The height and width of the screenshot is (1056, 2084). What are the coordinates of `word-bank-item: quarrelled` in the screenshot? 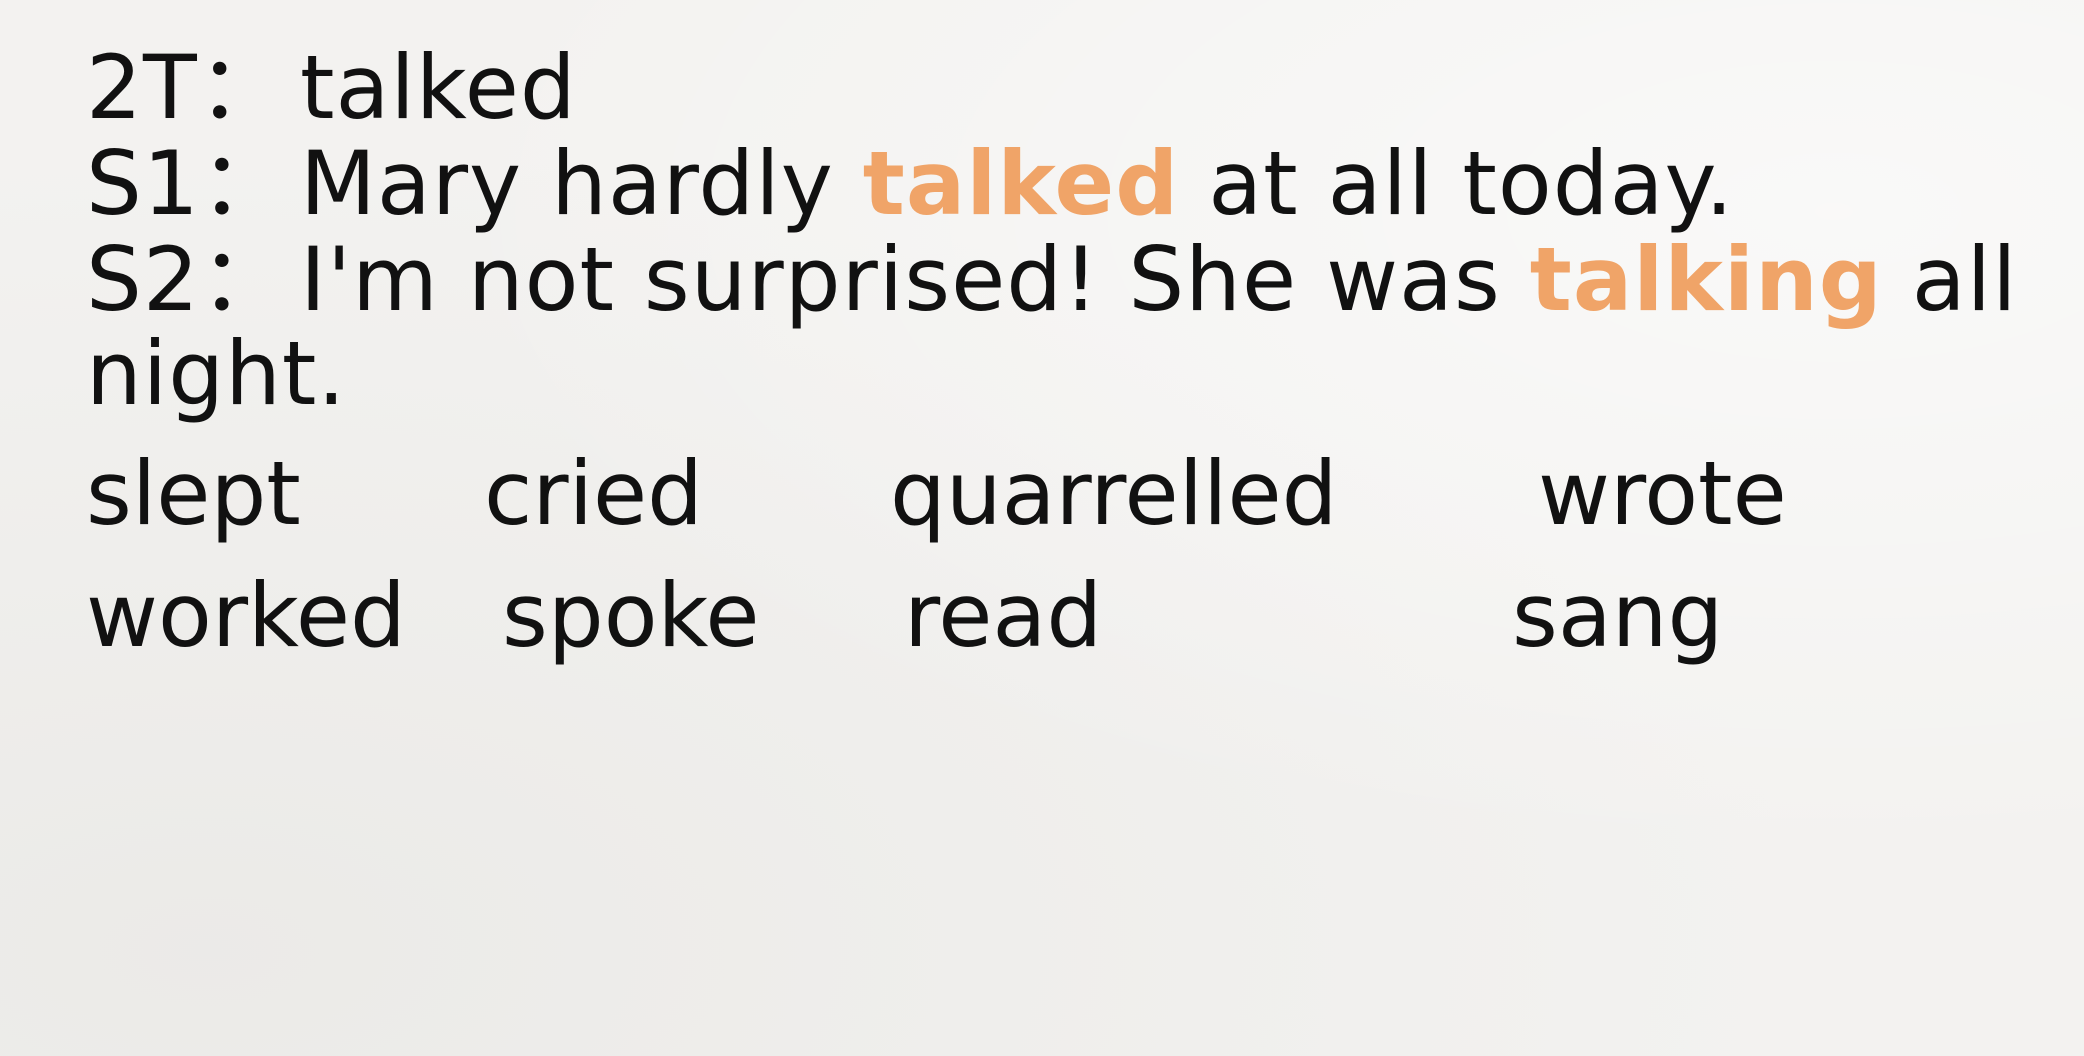 It's located at (1114, 493).